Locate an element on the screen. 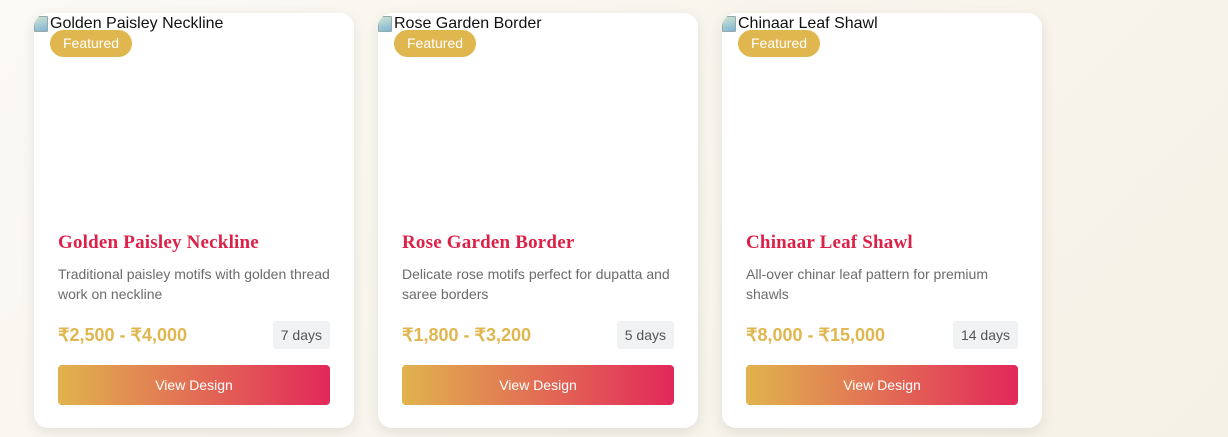 The height and width of the screenshot is (437, 1228). delivery-days-badge: 7 days is located at coordinates (301, 335).